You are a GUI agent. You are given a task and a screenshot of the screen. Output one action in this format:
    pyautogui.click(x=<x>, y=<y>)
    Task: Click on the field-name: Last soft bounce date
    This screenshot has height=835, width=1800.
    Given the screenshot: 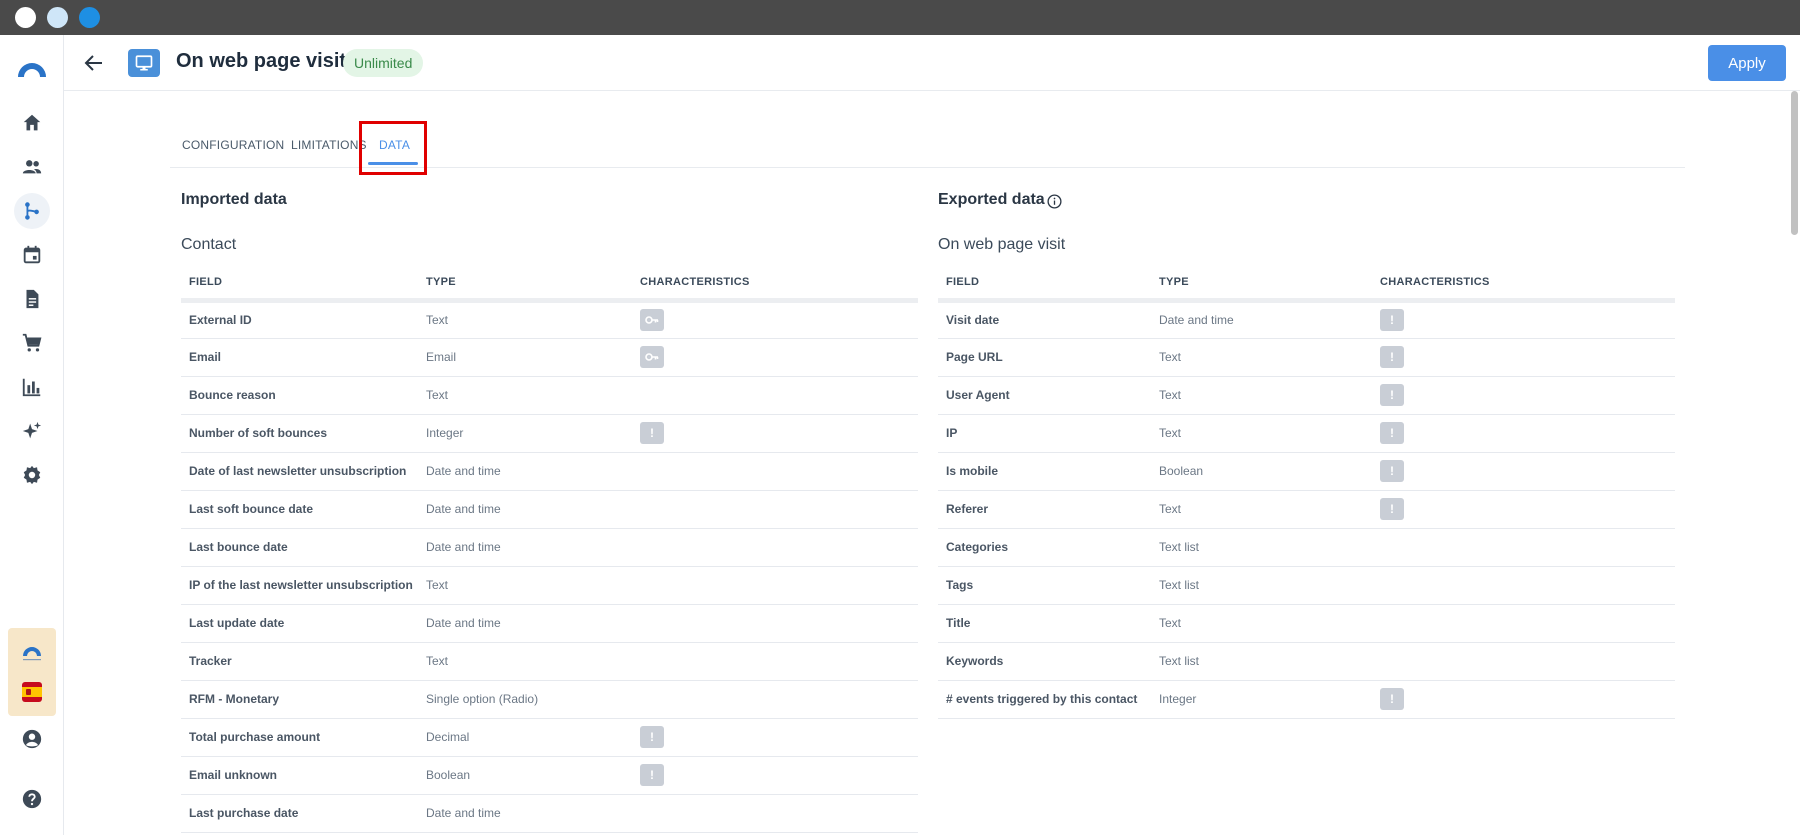 What is the action you would take?
    pyautogui.click(x=299, y=509)
    